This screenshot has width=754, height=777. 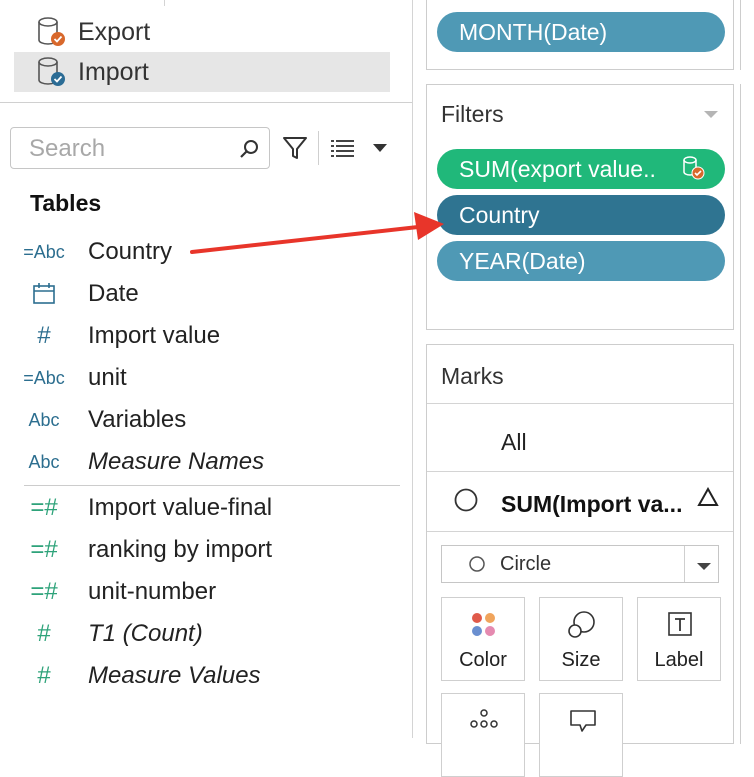 I want to click on annotation-arrow, so click(x=317, y=233).